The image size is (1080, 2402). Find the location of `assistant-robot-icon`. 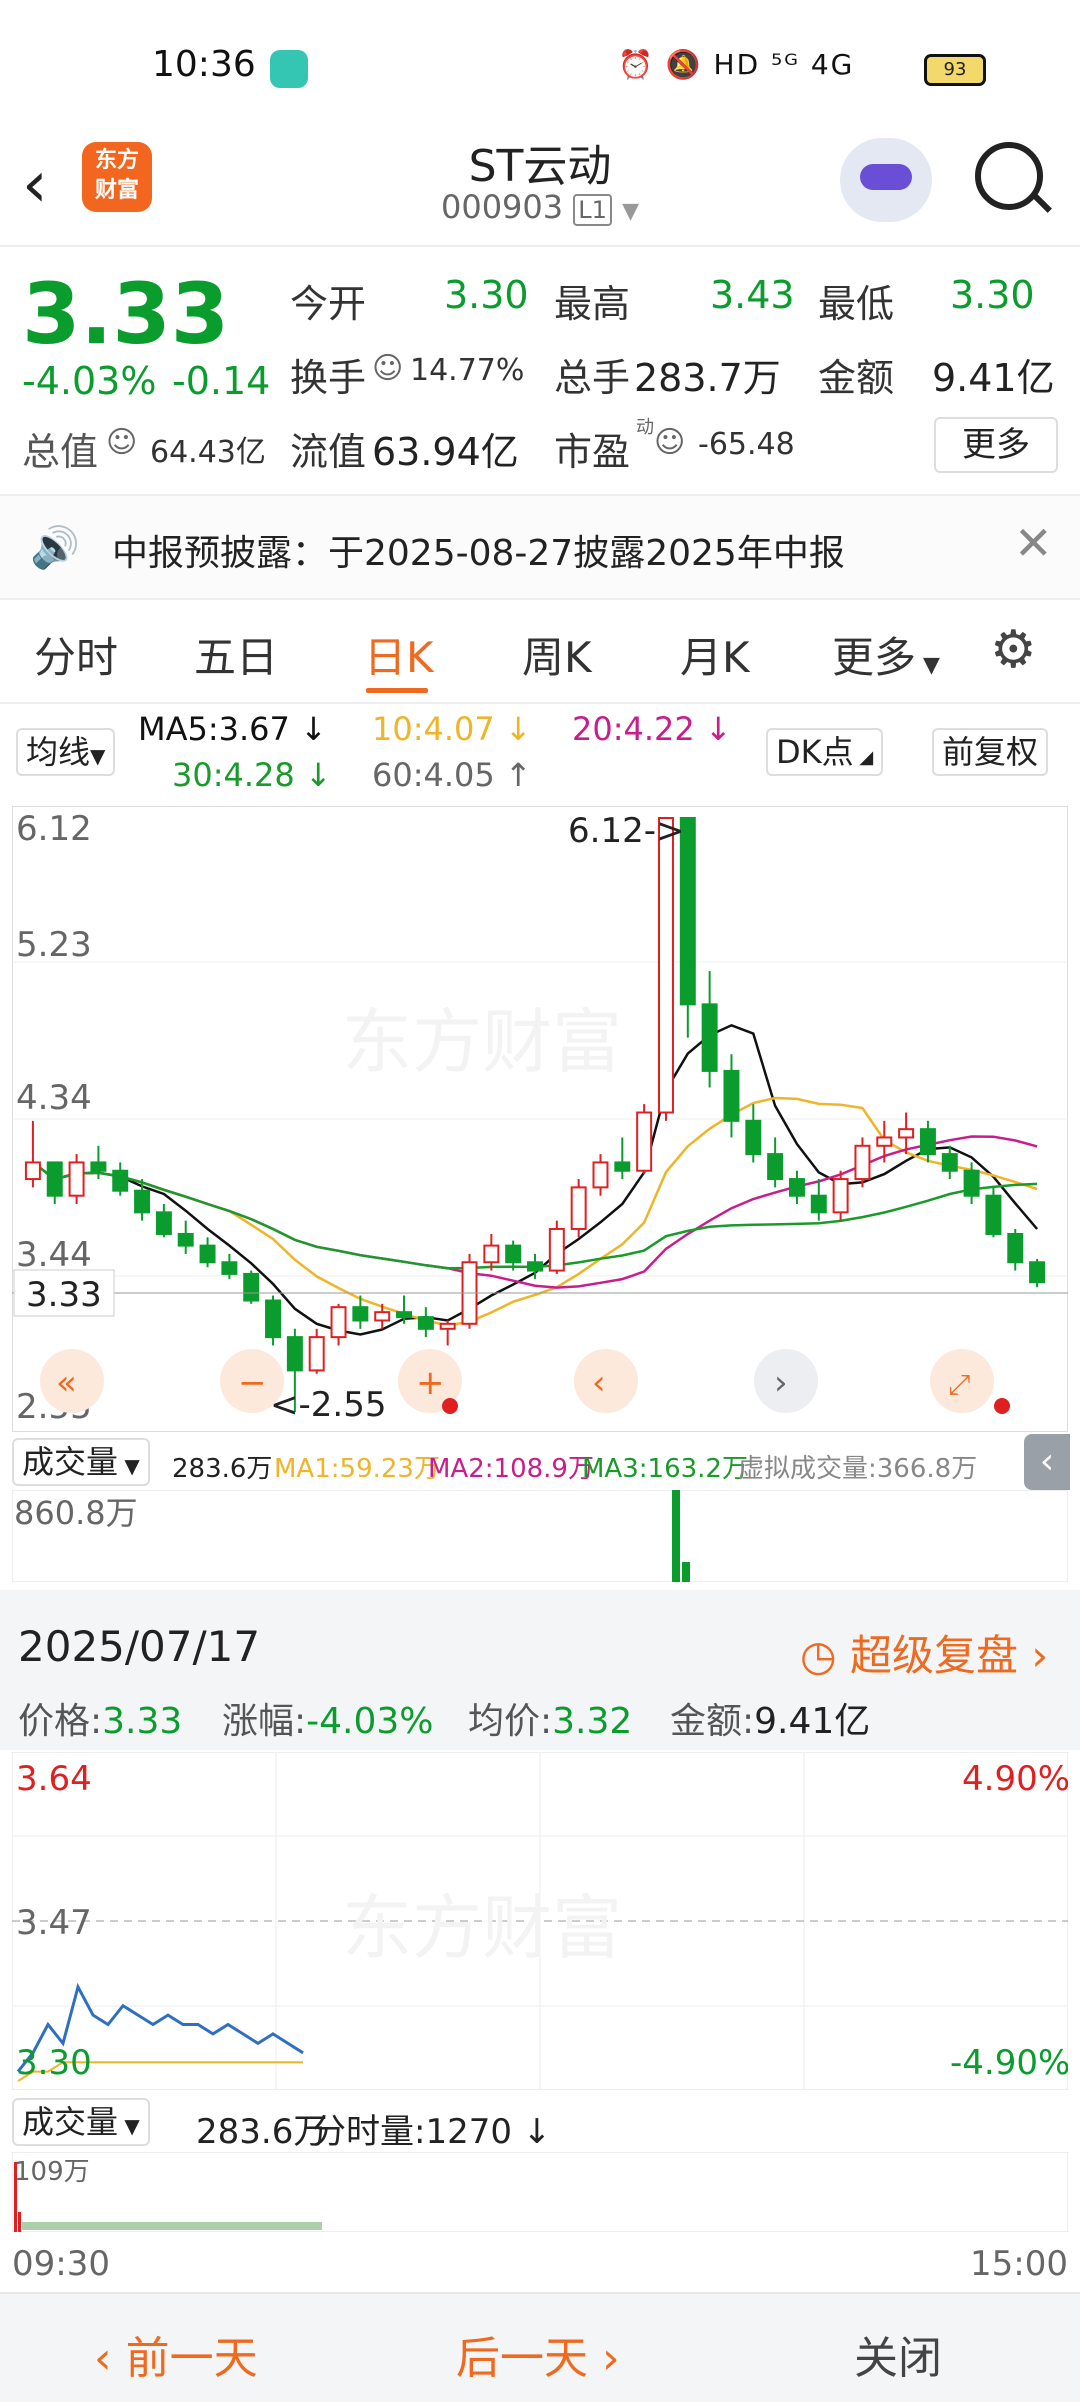

assistant-robot-icon is located at coordinates (886, 180).